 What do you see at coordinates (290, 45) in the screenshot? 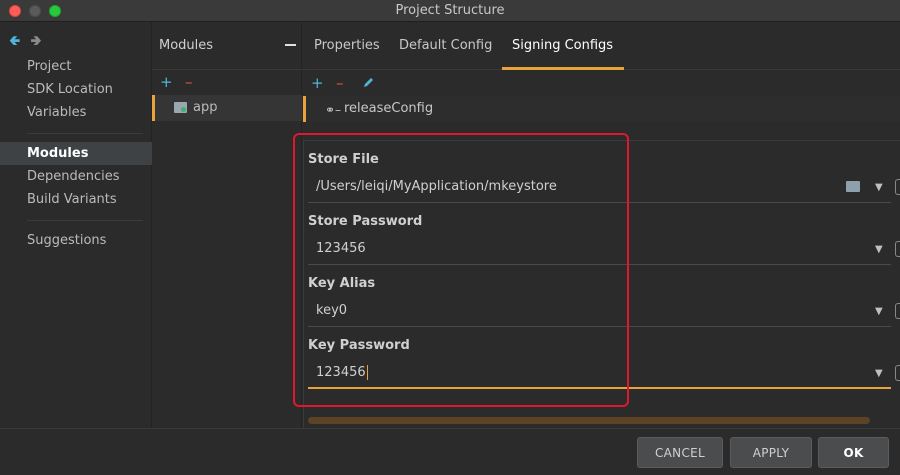
I see `collapse-icon` at bounding box center [290, 45].